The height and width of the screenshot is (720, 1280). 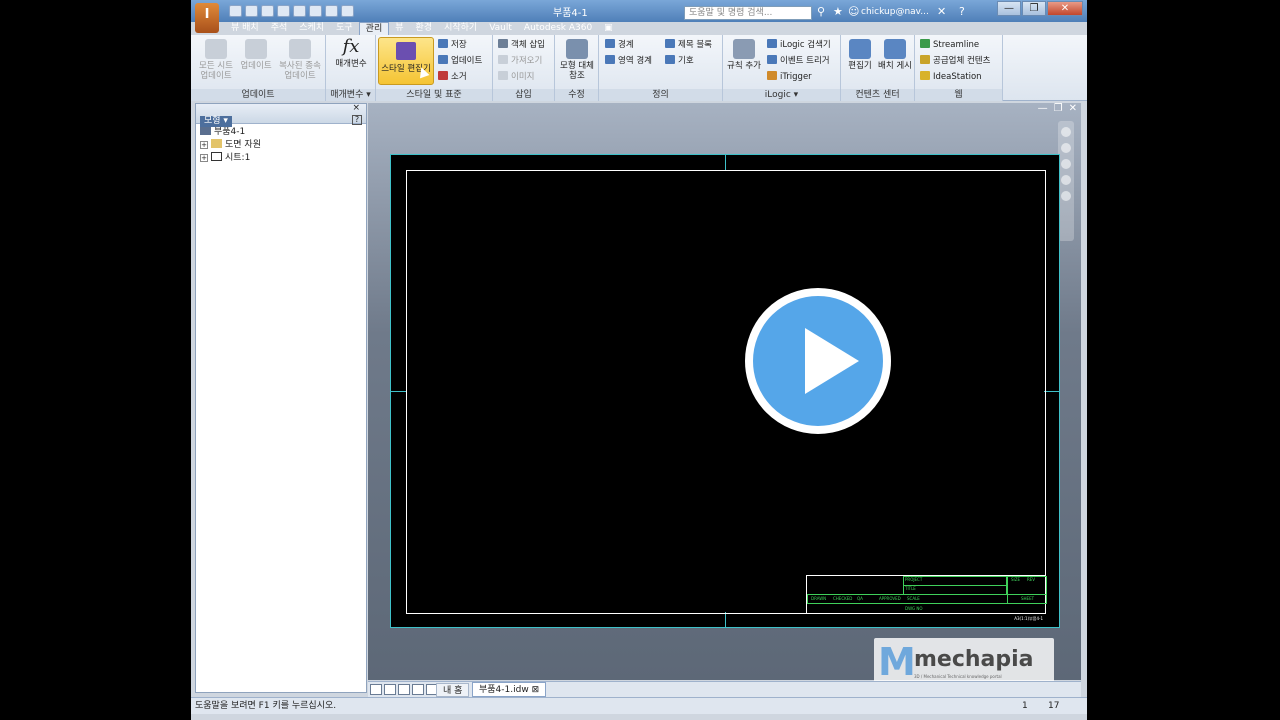 What do you see at coordinates (558, 28) in the screenshot?
I see `tab-9: Autodesk A360` at bounding box center [558, 28].